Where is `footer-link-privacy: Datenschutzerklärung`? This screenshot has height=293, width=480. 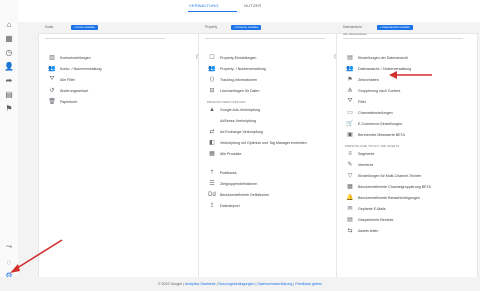 footer-link-privacy: Datenschutzerklärung is located at coordinates (274, 284).